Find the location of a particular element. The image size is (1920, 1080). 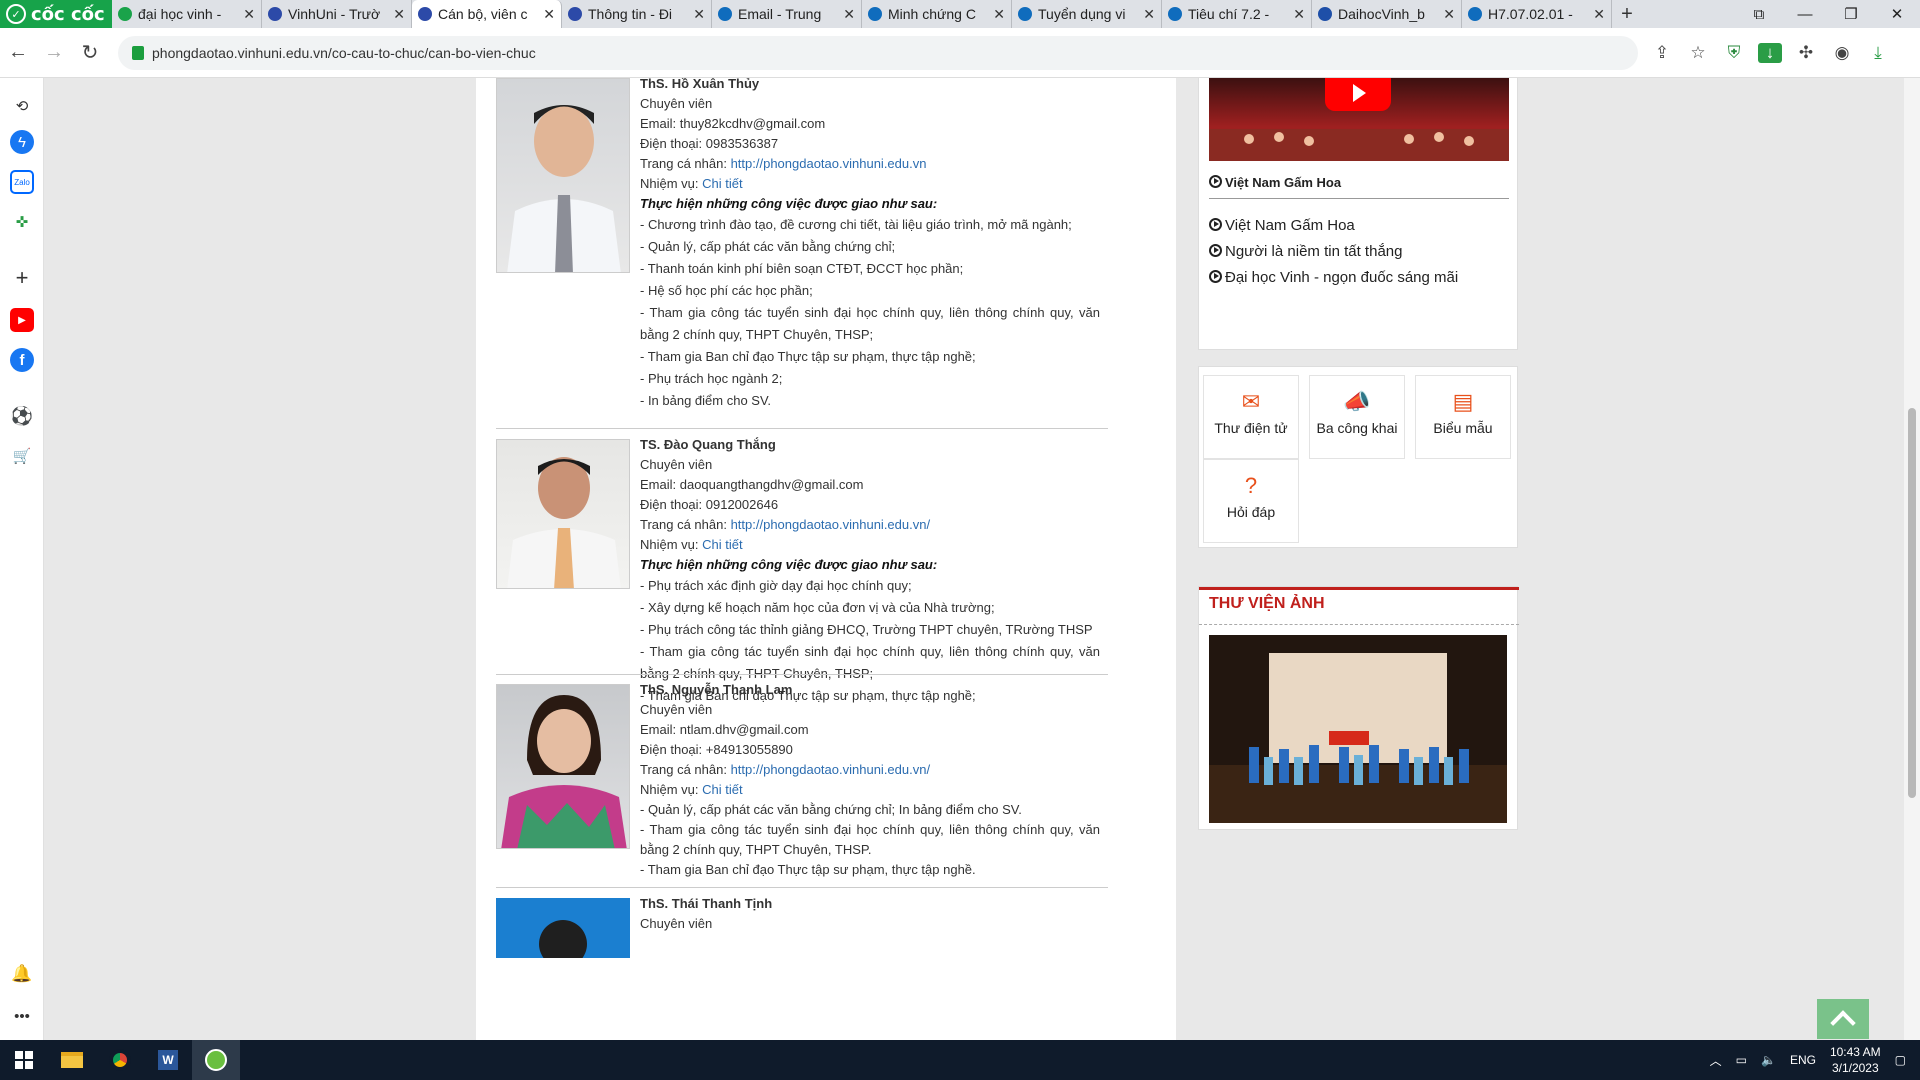

tab-search-icon: ⧉ is located at coordinates (1759, 14).